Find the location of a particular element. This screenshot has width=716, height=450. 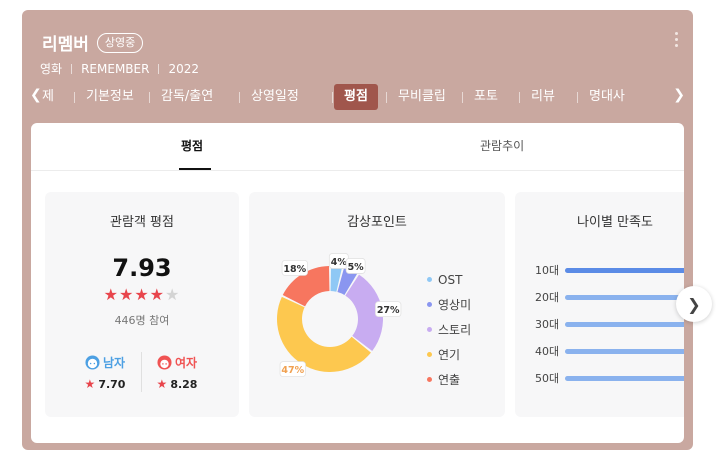

meta-genre: 영화 is located at coordinates (51, 69).